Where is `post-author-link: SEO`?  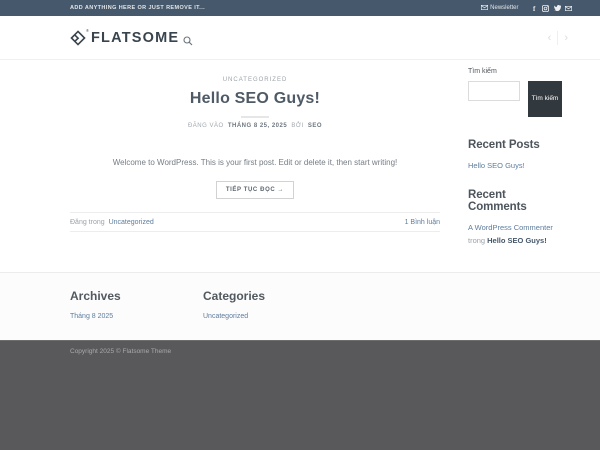
post-author-link: SEO is located at coordinates (315, 126).